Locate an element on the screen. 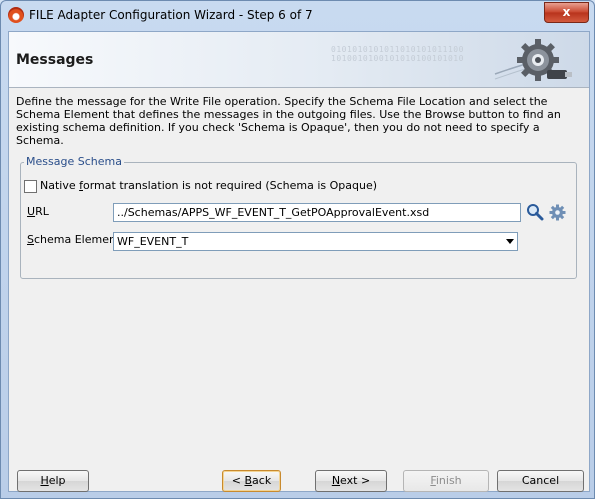 Image resolution: width=595 pixels, height=499 pixels. schema-element-value: WF_EVENT_T is located at coordinates (153, 241).